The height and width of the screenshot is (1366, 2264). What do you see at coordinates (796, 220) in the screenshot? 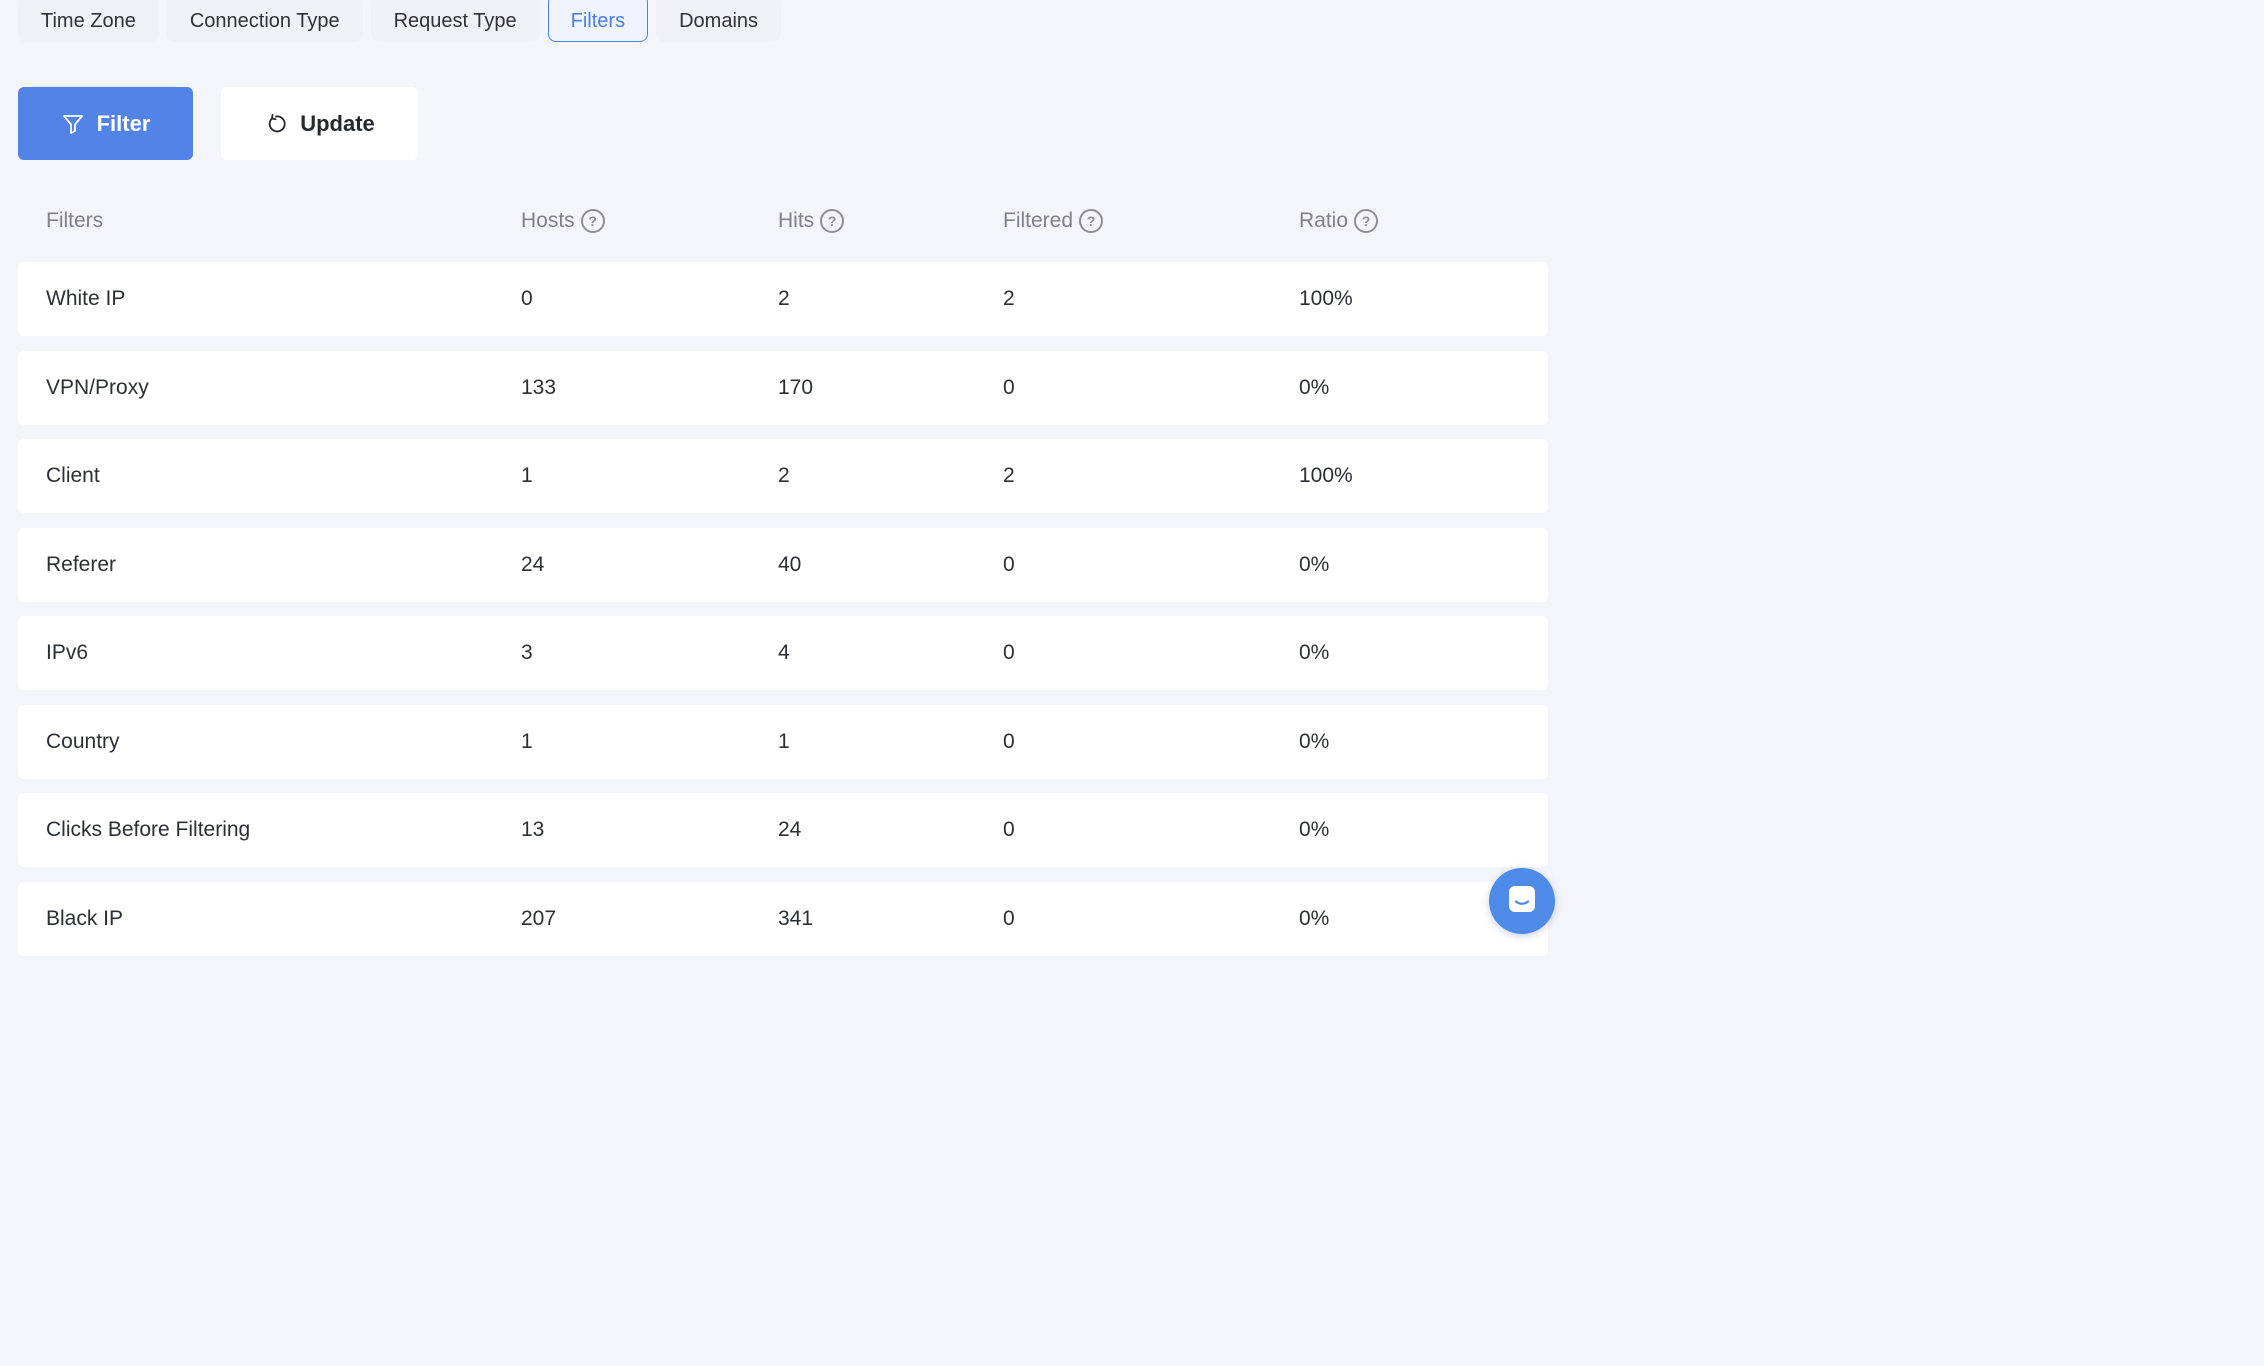
I see `column-header-label: Hits` at bounding box center [796, 220].